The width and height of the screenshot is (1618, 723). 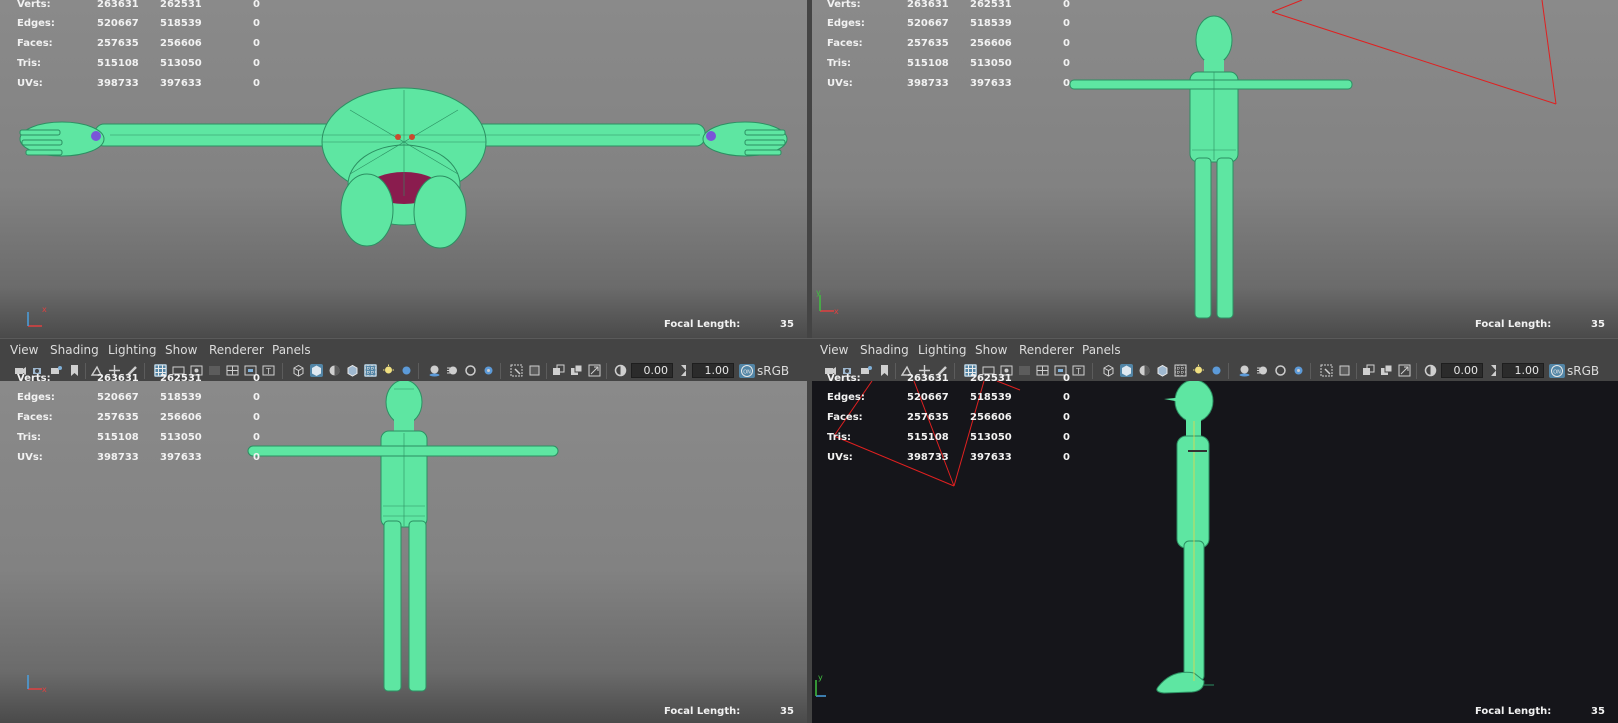 I want to click on axis-gizmo-icon: y x, so click(x=827, y=302).